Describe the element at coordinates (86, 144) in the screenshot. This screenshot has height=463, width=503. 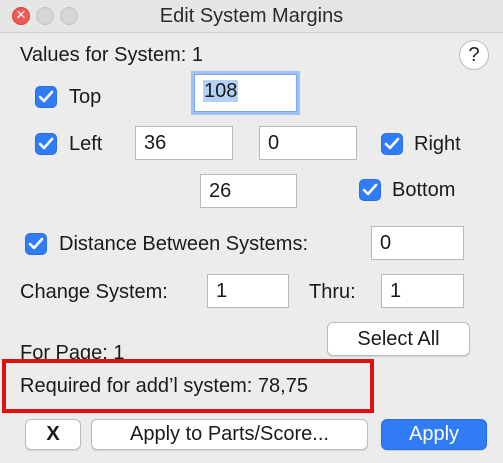
I see `left-label: Left` at that location.